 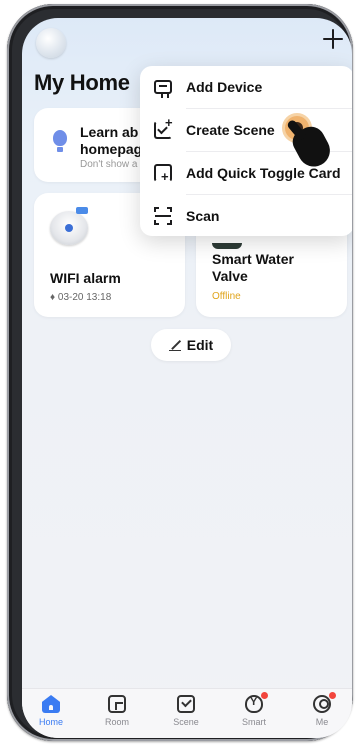 What do you see at coordinates (333, 39) in the screenshot?
I see `add-plus-button` at bounding box center [333, 39].